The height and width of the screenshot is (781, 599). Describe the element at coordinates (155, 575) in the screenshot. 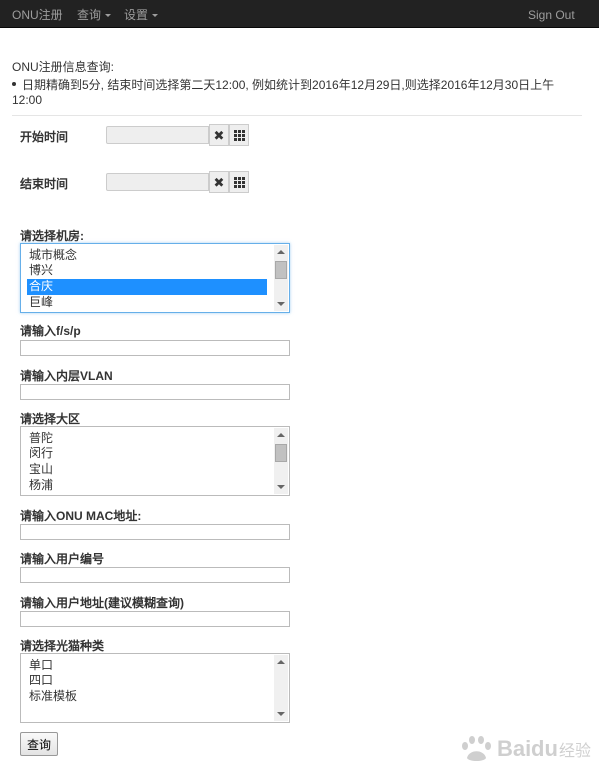

I see `user-no-input` at that location.